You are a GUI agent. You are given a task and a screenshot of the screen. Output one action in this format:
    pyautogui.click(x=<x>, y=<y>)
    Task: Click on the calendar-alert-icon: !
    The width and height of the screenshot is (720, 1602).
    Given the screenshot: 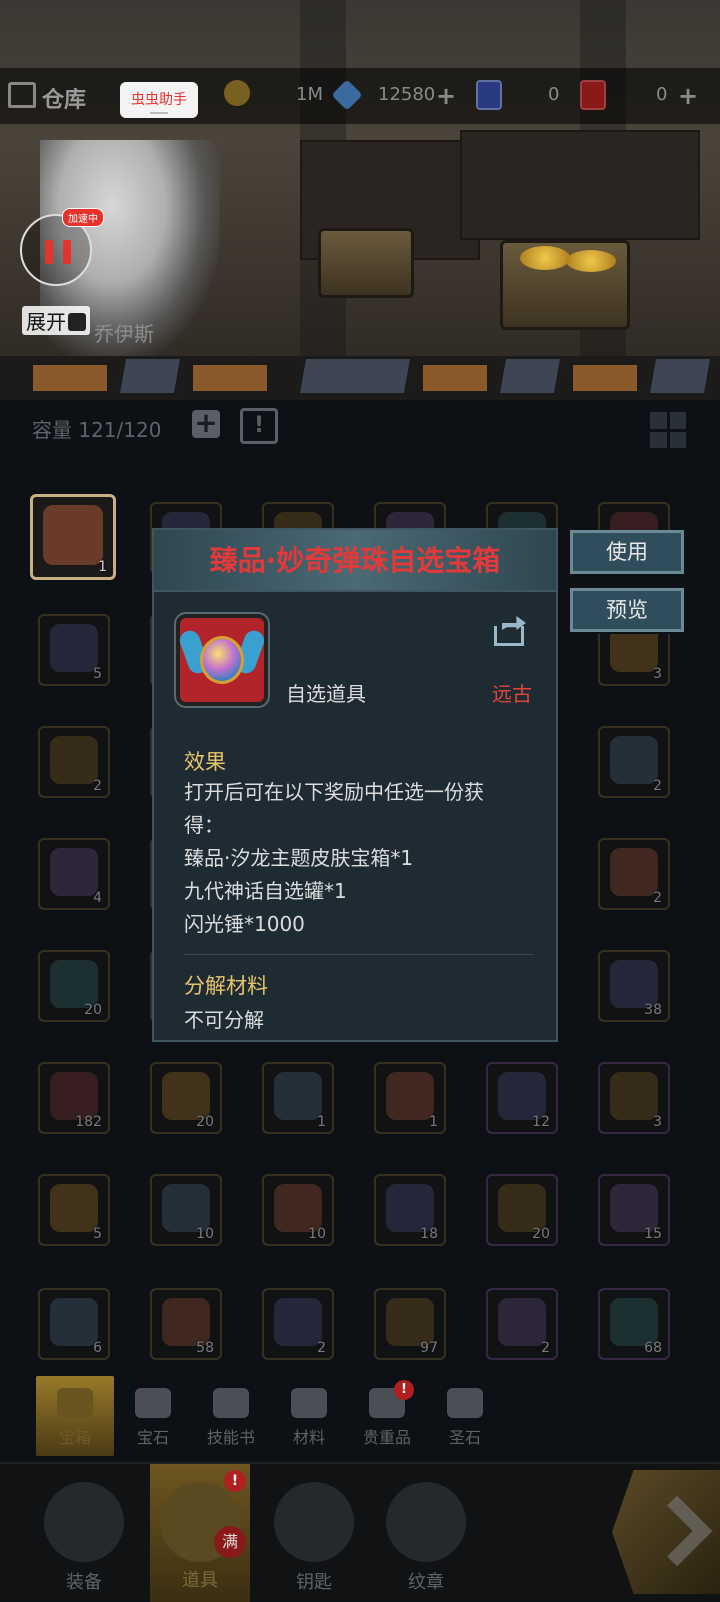 What is the action you would take?
    pyautogui.click(x=259, y=426)
    